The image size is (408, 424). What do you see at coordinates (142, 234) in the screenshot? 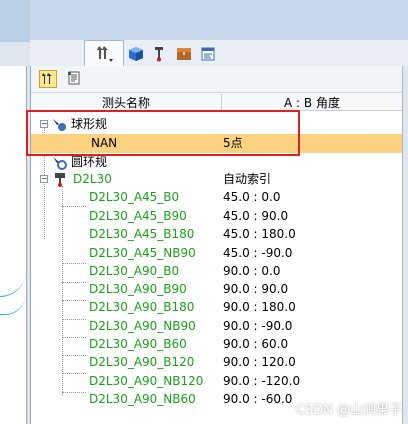
I see `tree-item-name: D2L30_A45_B180` at bounding box center [142, 234].